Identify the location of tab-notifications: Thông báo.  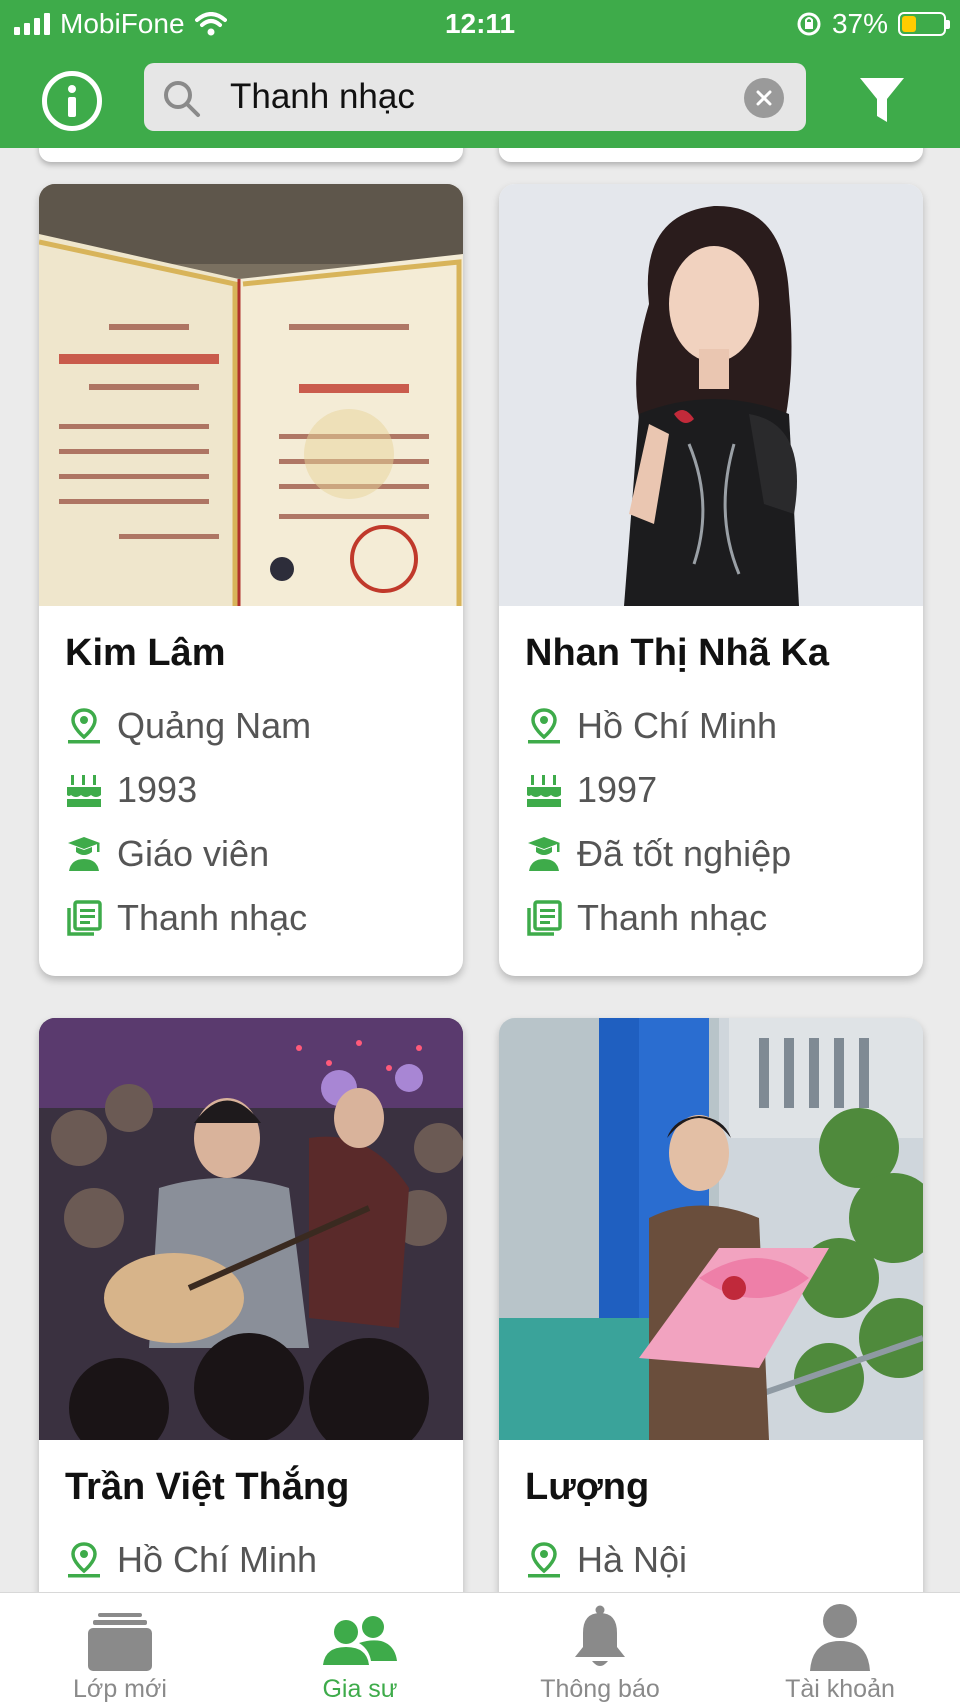
(600, 1650).